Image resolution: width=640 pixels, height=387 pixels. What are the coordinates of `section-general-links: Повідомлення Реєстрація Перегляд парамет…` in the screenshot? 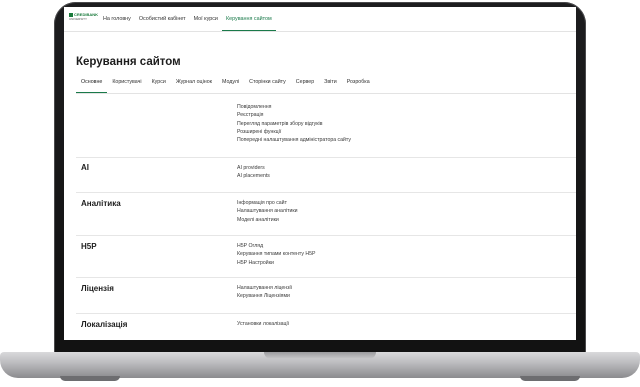 It's located at (294, 123).